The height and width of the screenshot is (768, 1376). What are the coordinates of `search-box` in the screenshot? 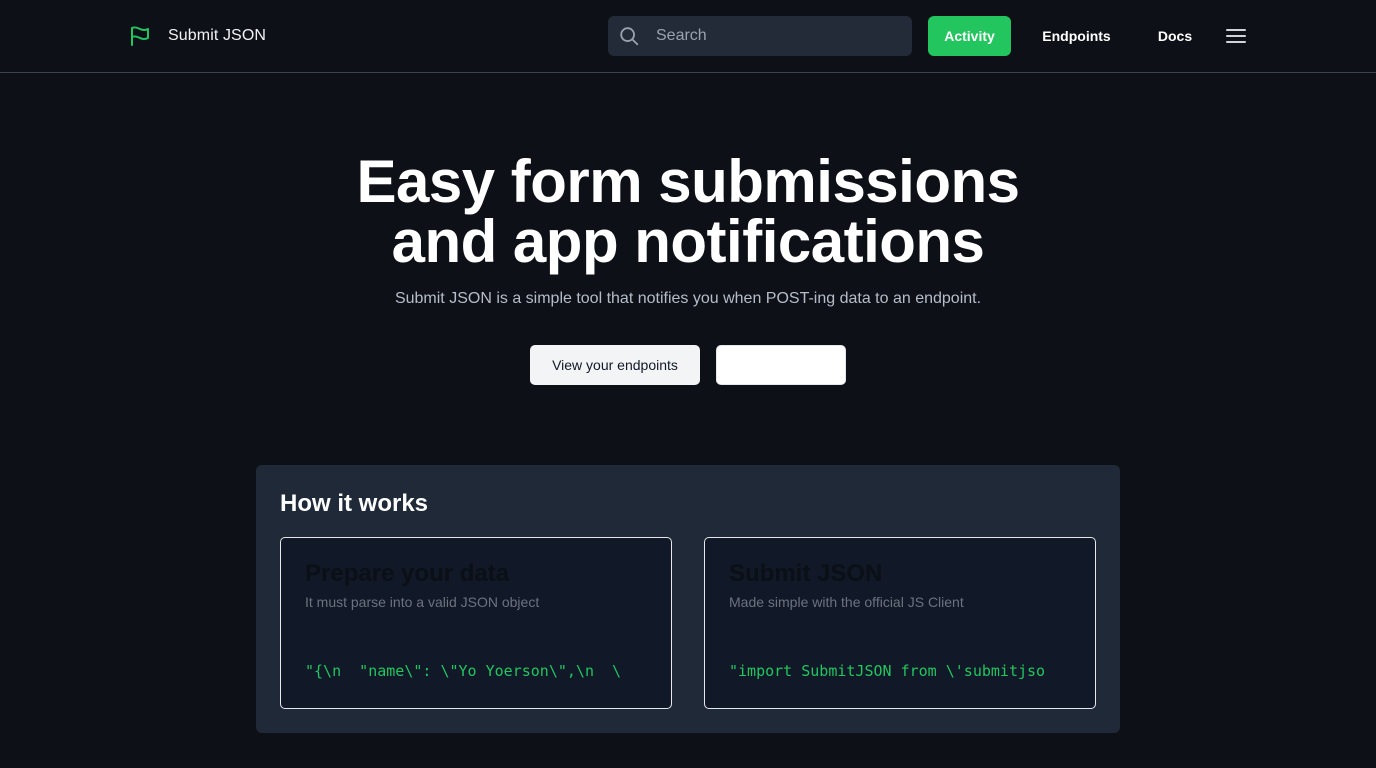 It's located at (760, 36).